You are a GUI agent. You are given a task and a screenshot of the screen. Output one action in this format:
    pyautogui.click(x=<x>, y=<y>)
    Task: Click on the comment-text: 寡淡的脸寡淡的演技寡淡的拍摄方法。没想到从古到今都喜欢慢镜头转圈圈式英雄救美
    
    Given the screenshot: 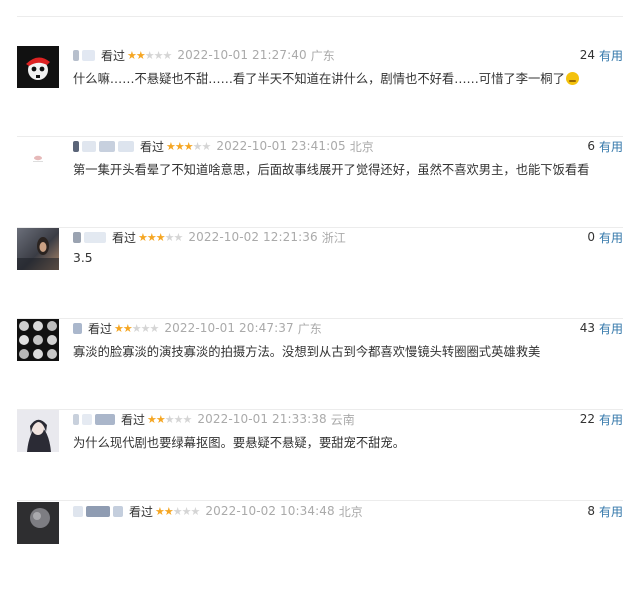 What is the action you would take?
    pyautogui.click(x=307, y=352)
    